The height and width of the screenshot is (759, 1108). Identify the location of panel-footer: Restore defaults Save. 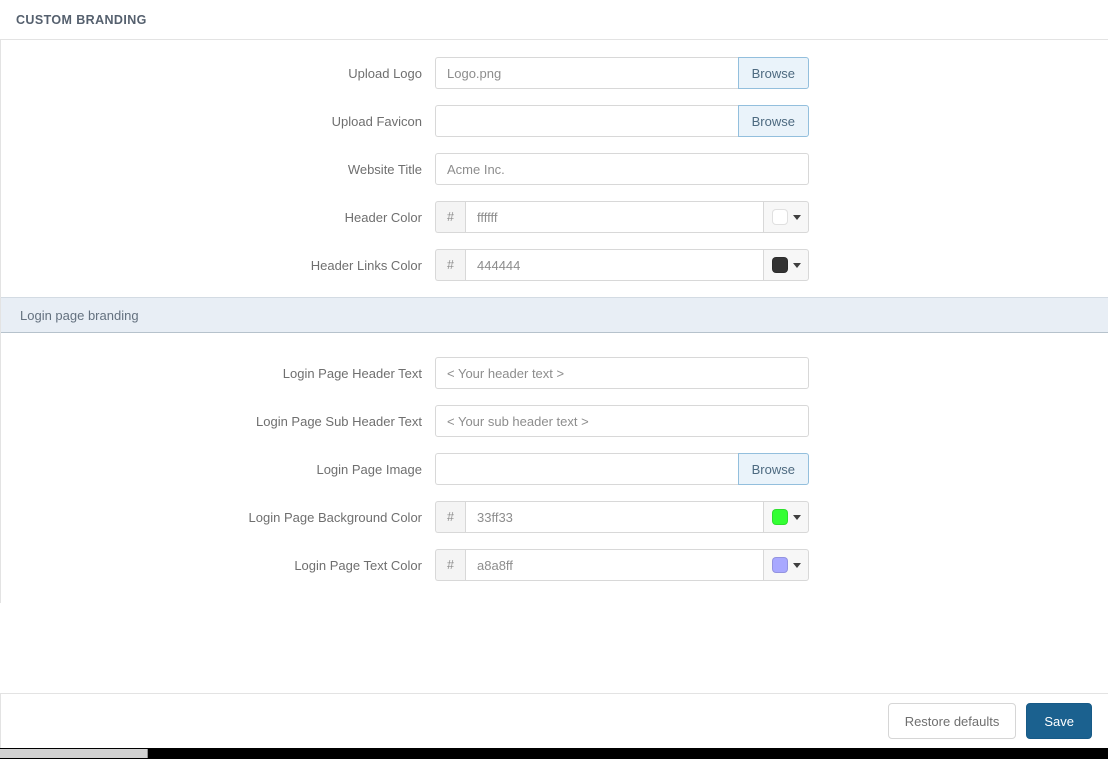
(554, 720).